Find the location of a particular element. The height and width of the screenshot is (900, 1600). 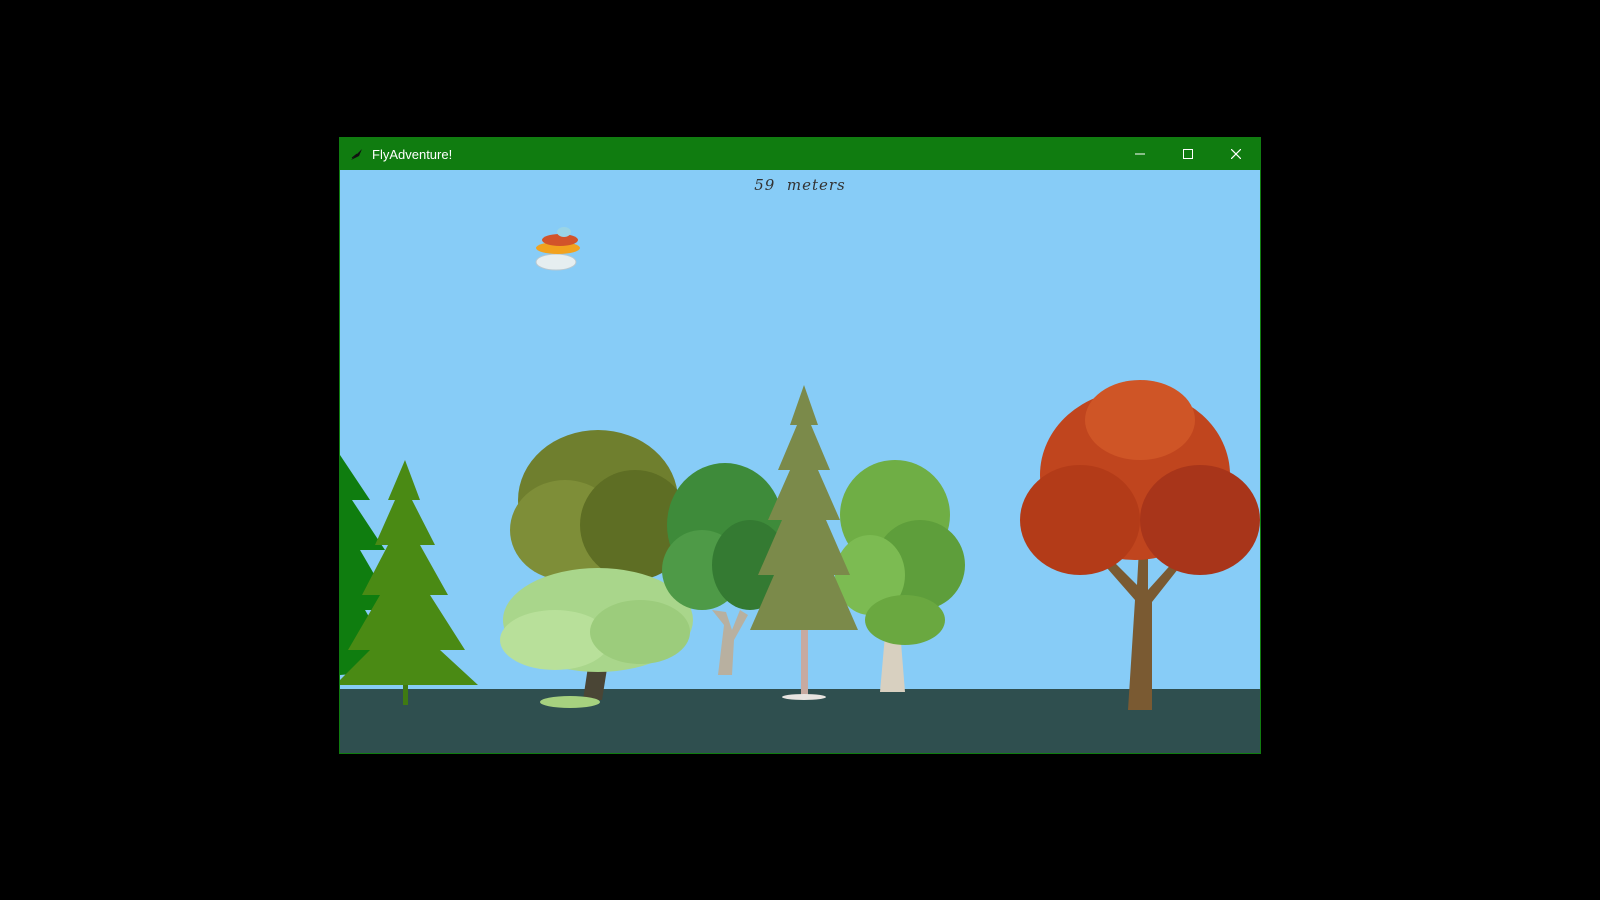

light-green-tree is located at coordinates (596, 638).